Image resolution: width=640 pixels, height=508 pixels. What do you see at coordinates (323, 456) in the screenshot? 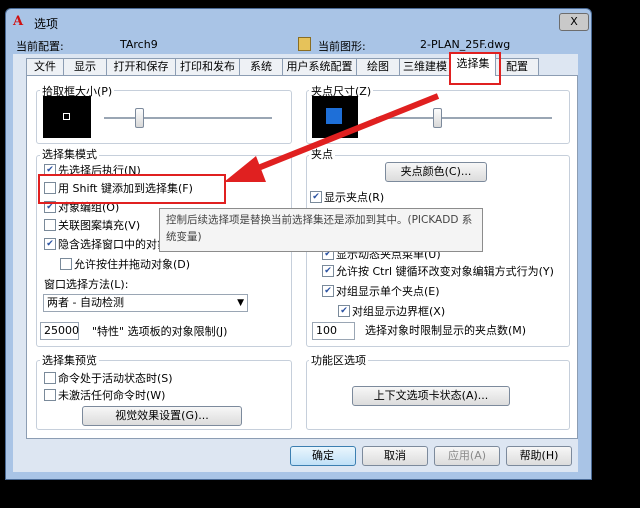
I see `ok-button: 确定` at bounding box center [323, 456].